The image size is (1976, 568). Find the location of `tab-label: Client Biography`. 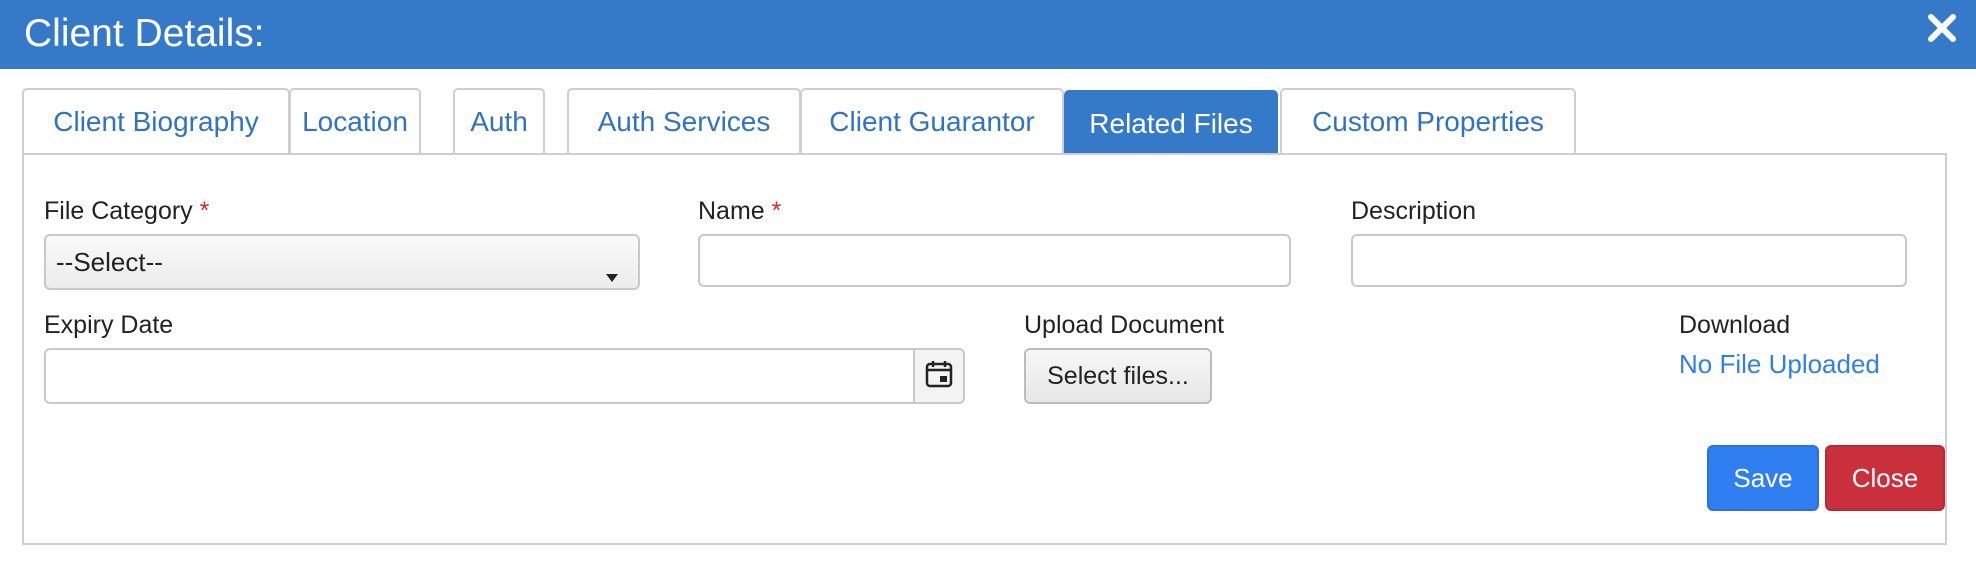

tab-label: Client Biography is located at coordinates (156, 121).